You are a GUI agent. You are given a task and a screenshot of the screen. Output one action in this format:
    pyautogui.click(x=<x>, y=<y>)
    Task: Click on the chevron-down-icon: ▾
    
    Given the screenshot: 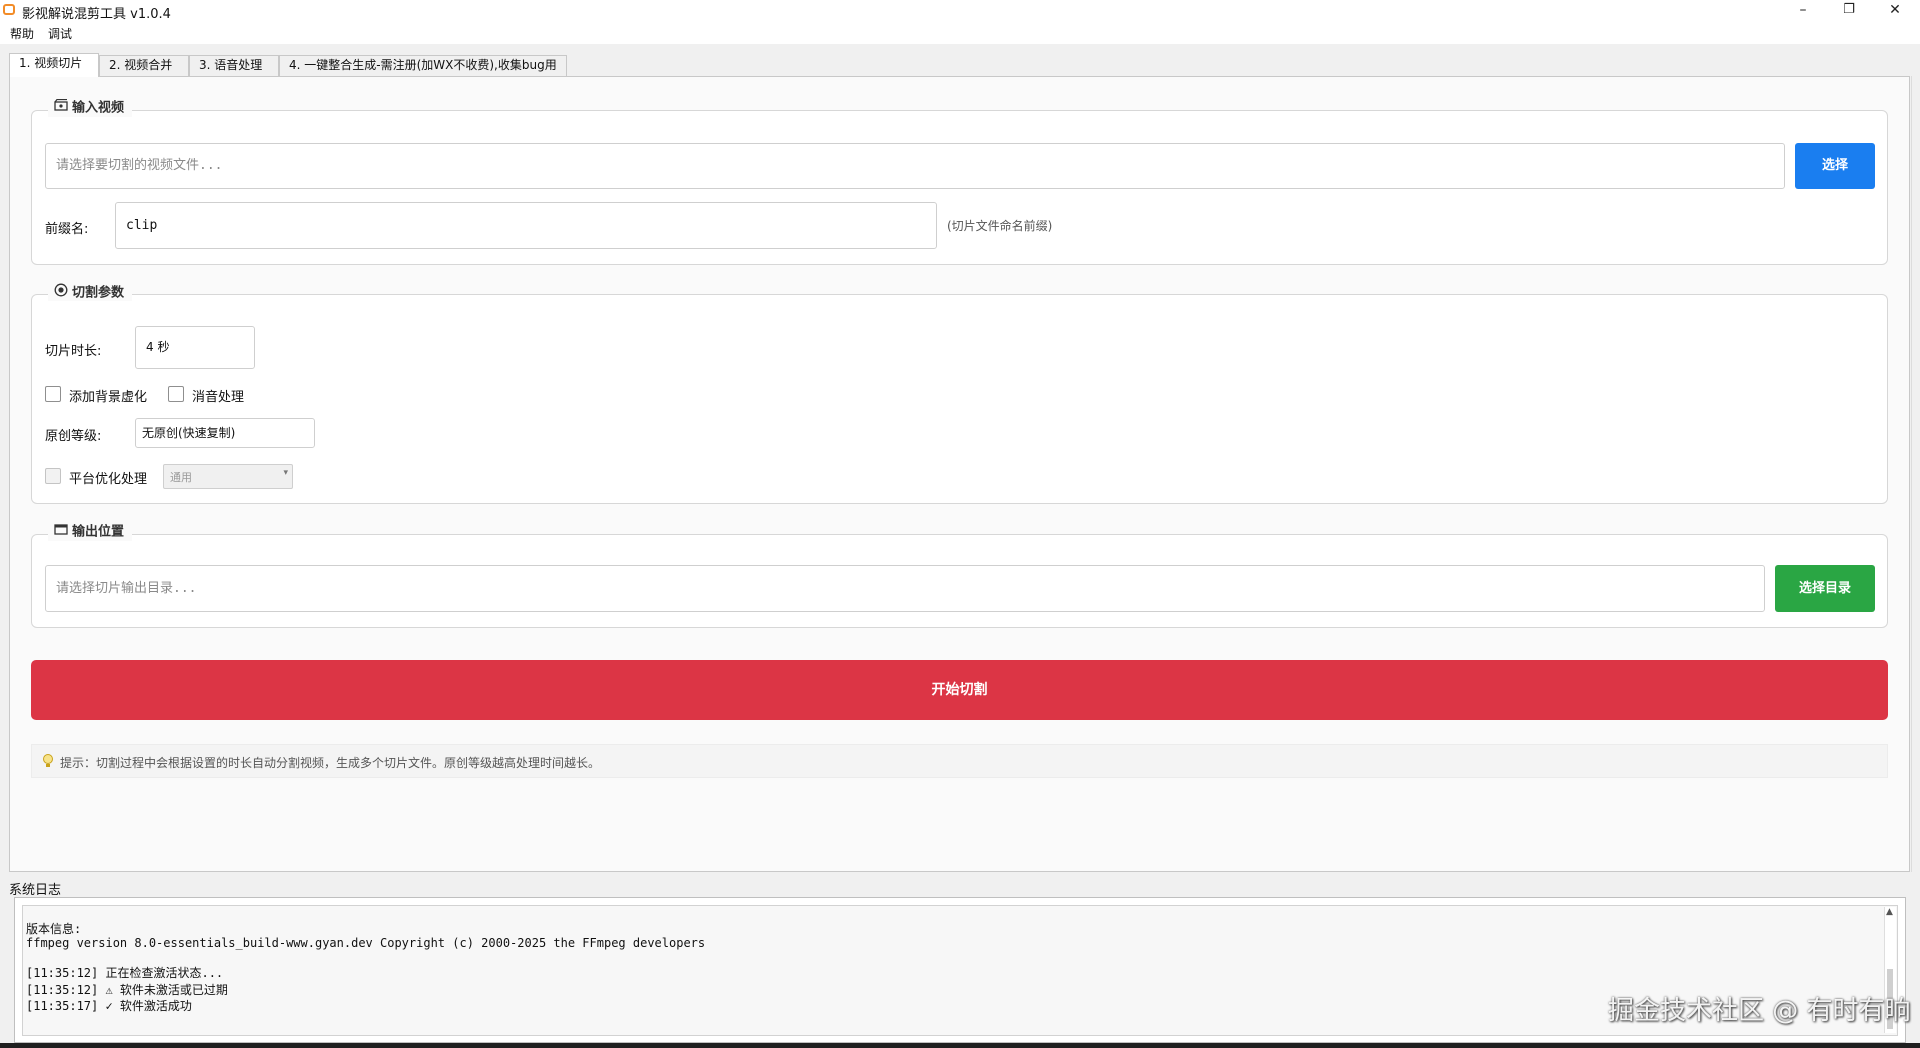 What is the action you would take?
    pyautogui.click(x=285, y=473)
    